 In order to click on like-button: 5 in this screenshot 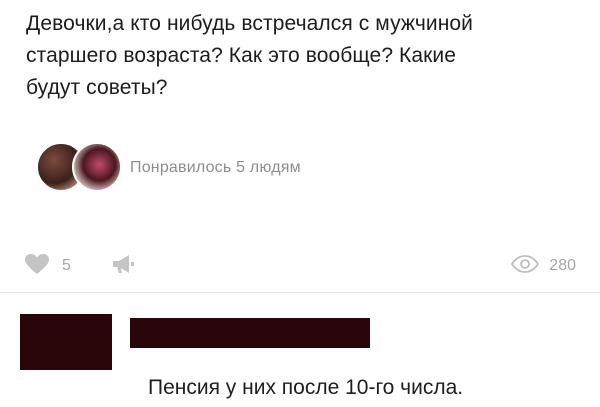, I will do `click(47, 266)`.